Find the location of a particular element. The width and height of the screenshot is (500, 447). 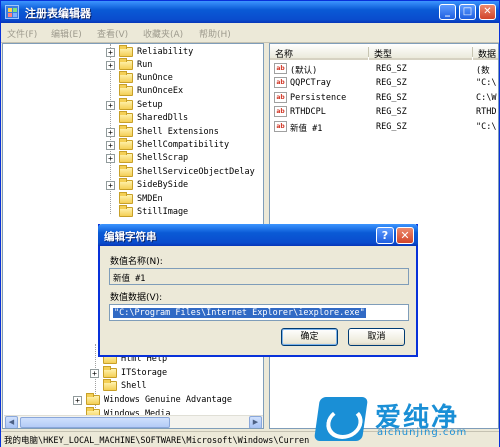

tree-item: + ShellCompatibility is located at coordinates (133, 145).